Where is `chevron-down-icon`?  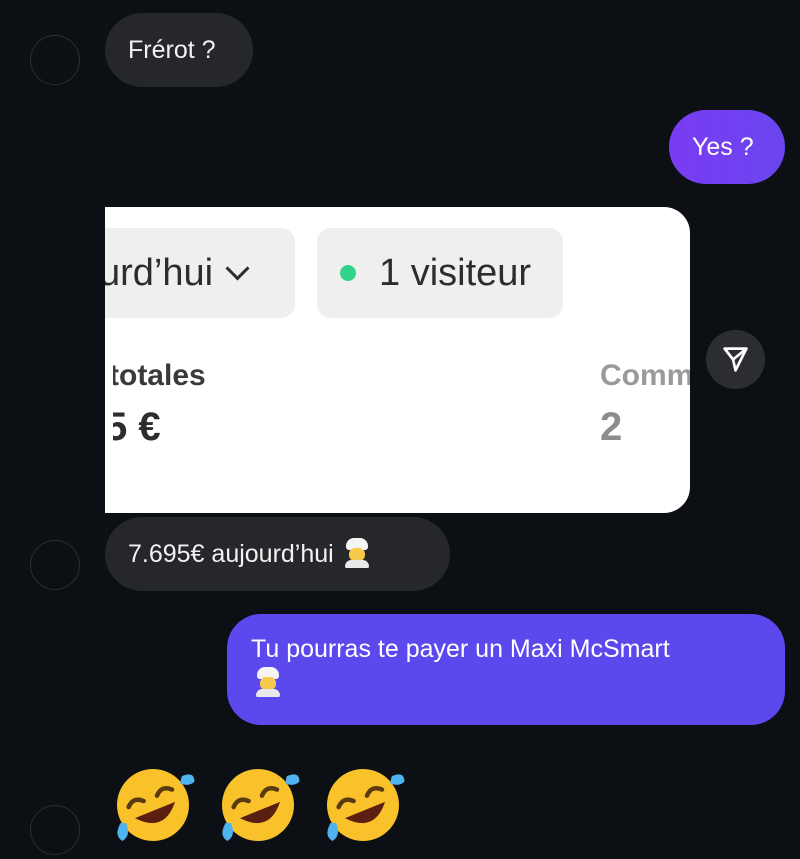 chevron-down-icon is located at coordinates (237, 268).